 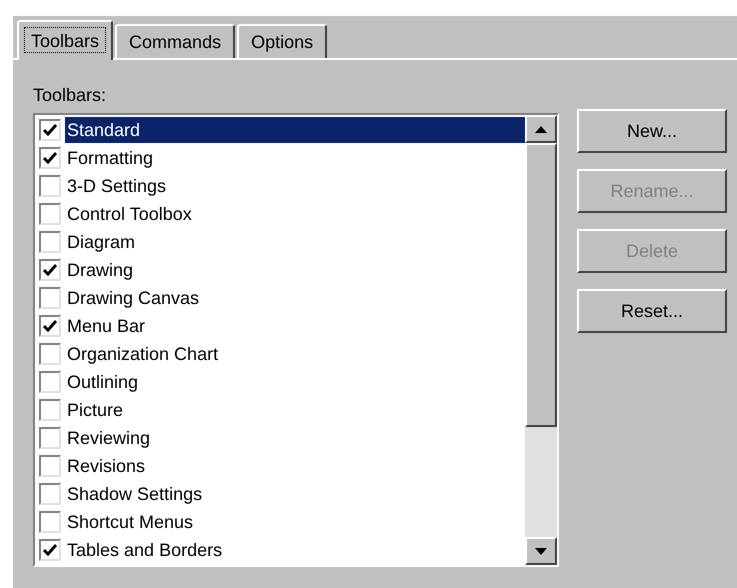 I want to click on scroll-up-button, so click(x=541, y=129).